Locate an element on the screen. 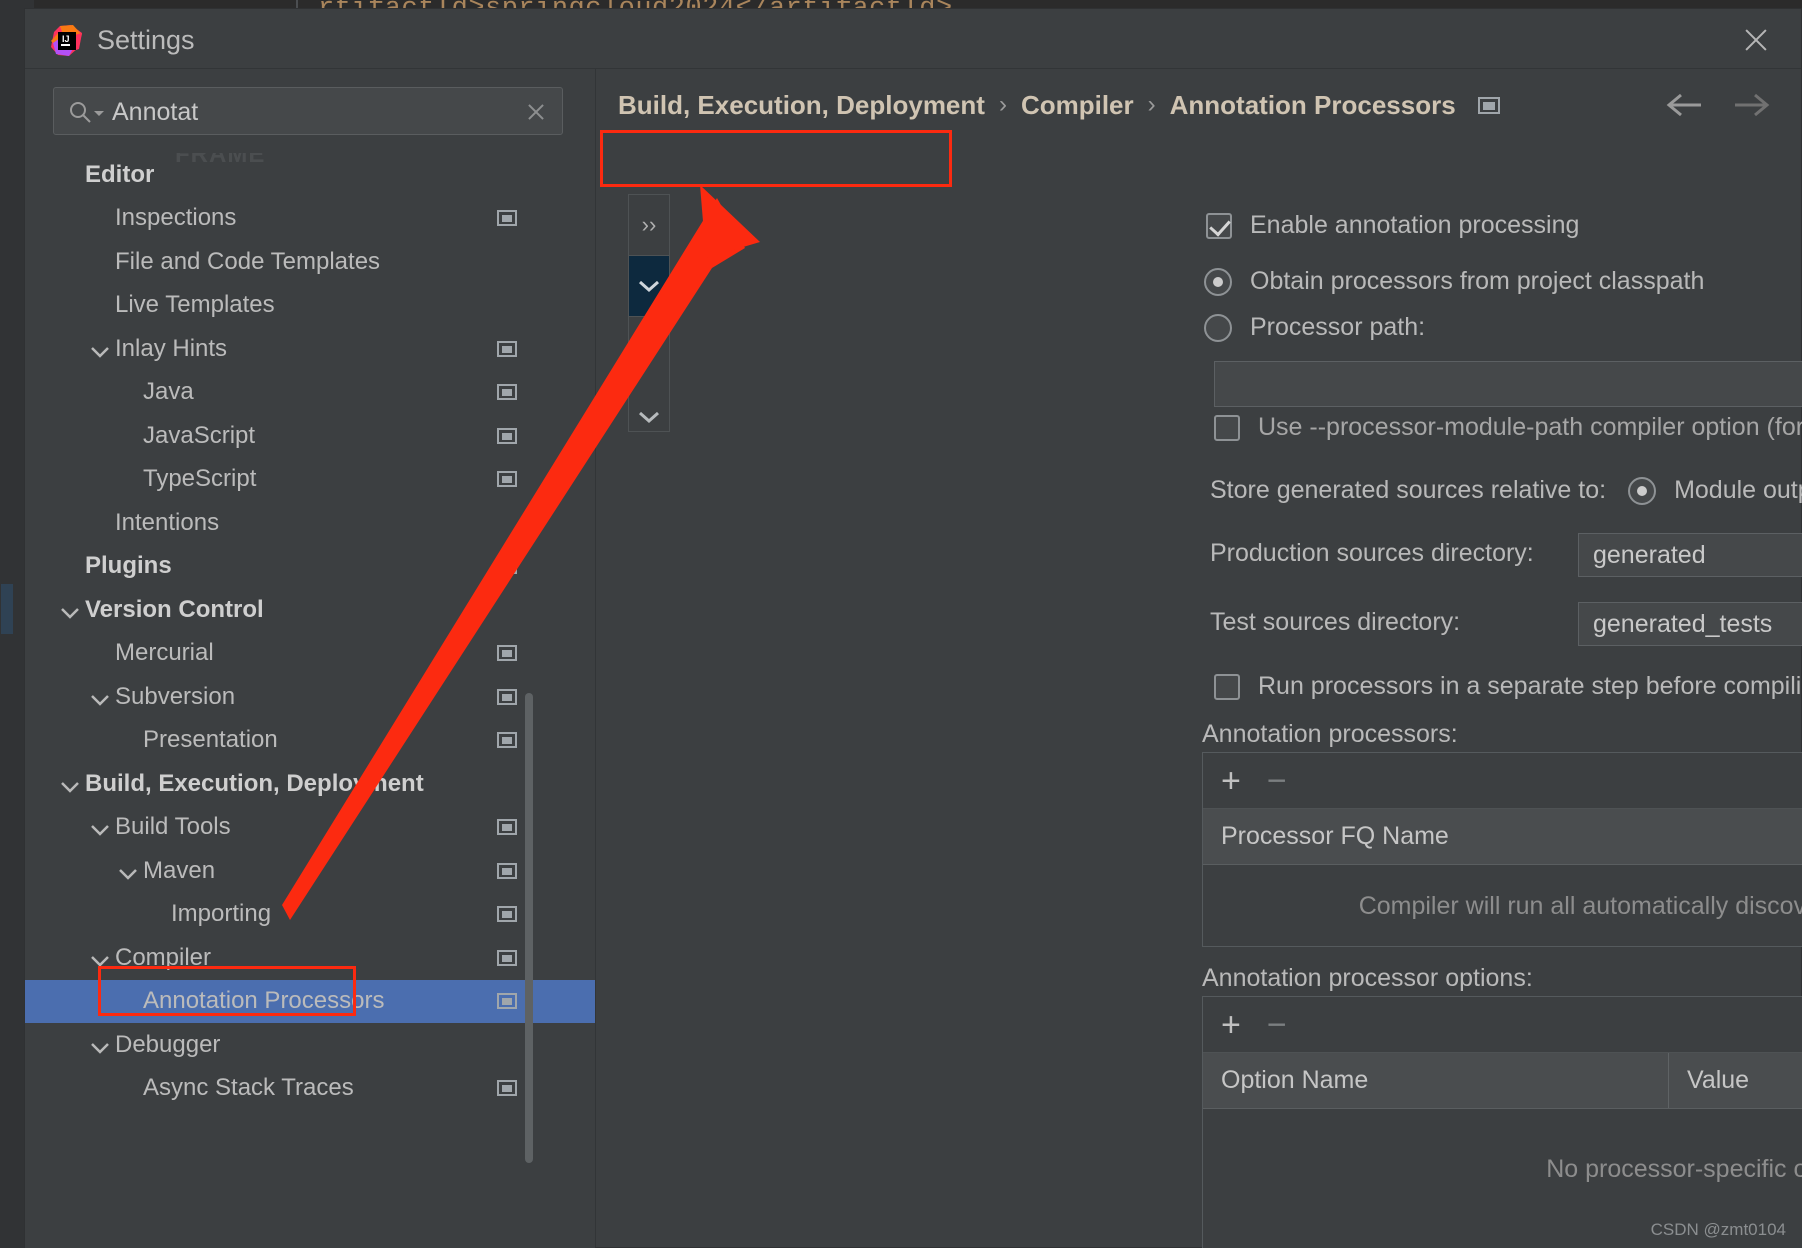 This screenshot has width=1802, height=1248. processors-toolbar: + − is located at coordinates (1502, 781).